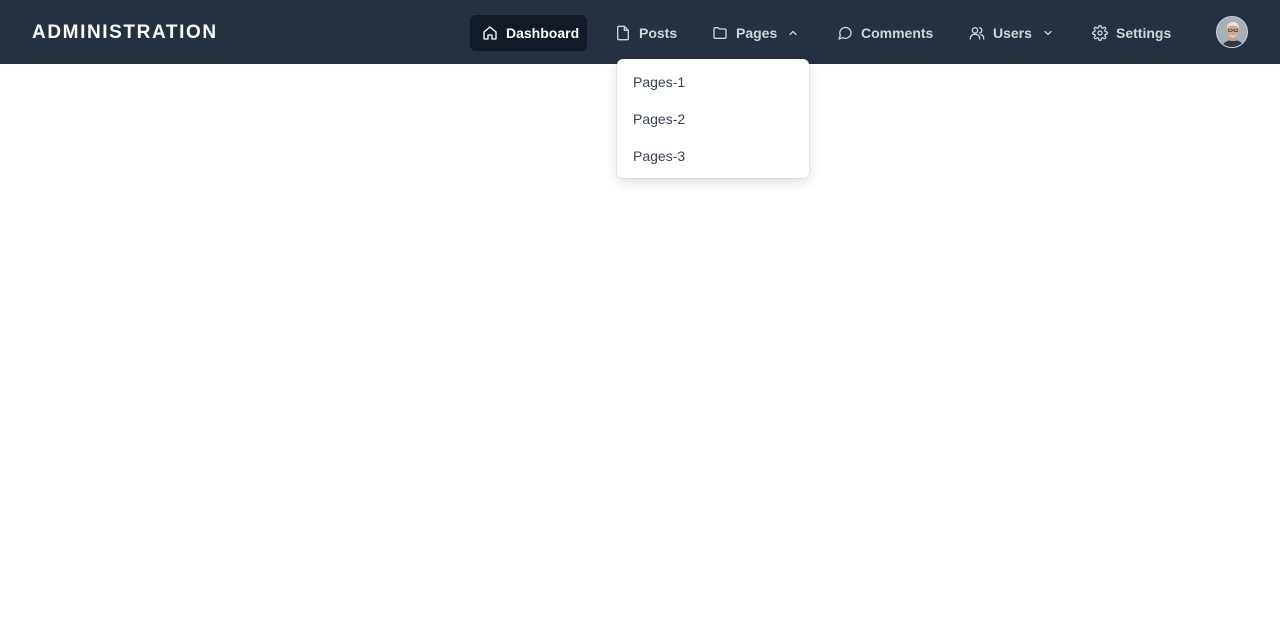 Image resolution: width=1280 pixels, height=640 pixels. I want to click on nav-dashboard: Dashboard, so click(528, 33).